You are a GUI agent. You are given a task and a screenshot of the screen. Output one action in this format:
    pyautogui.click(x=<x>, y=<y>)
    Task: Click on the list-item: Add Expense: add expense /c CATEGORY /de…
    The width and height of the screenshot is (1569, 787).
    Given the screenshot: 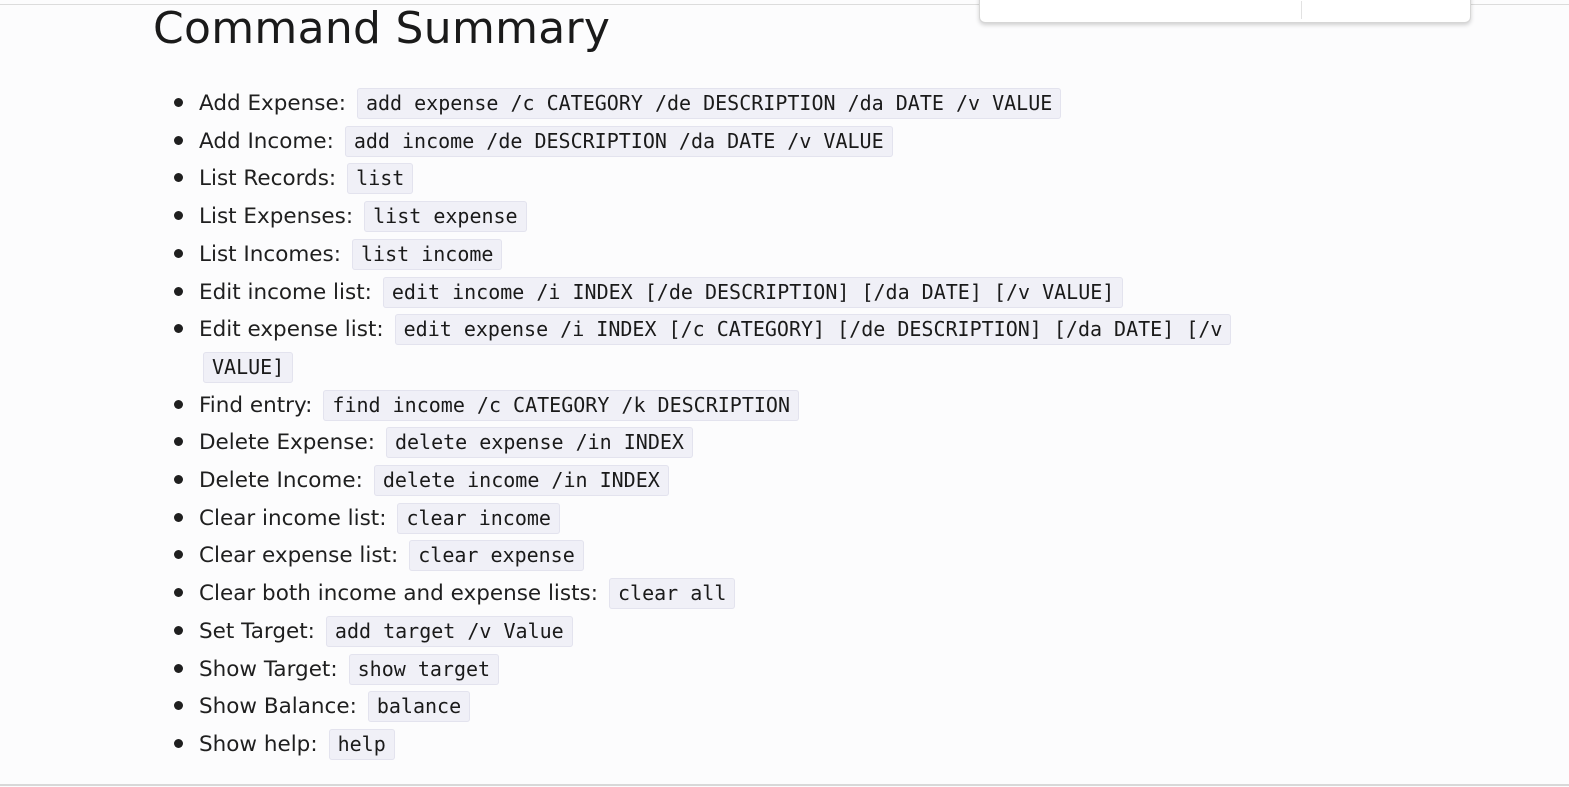 What is the action you would take?
    pyautogui.click(x=713, y=104)
    